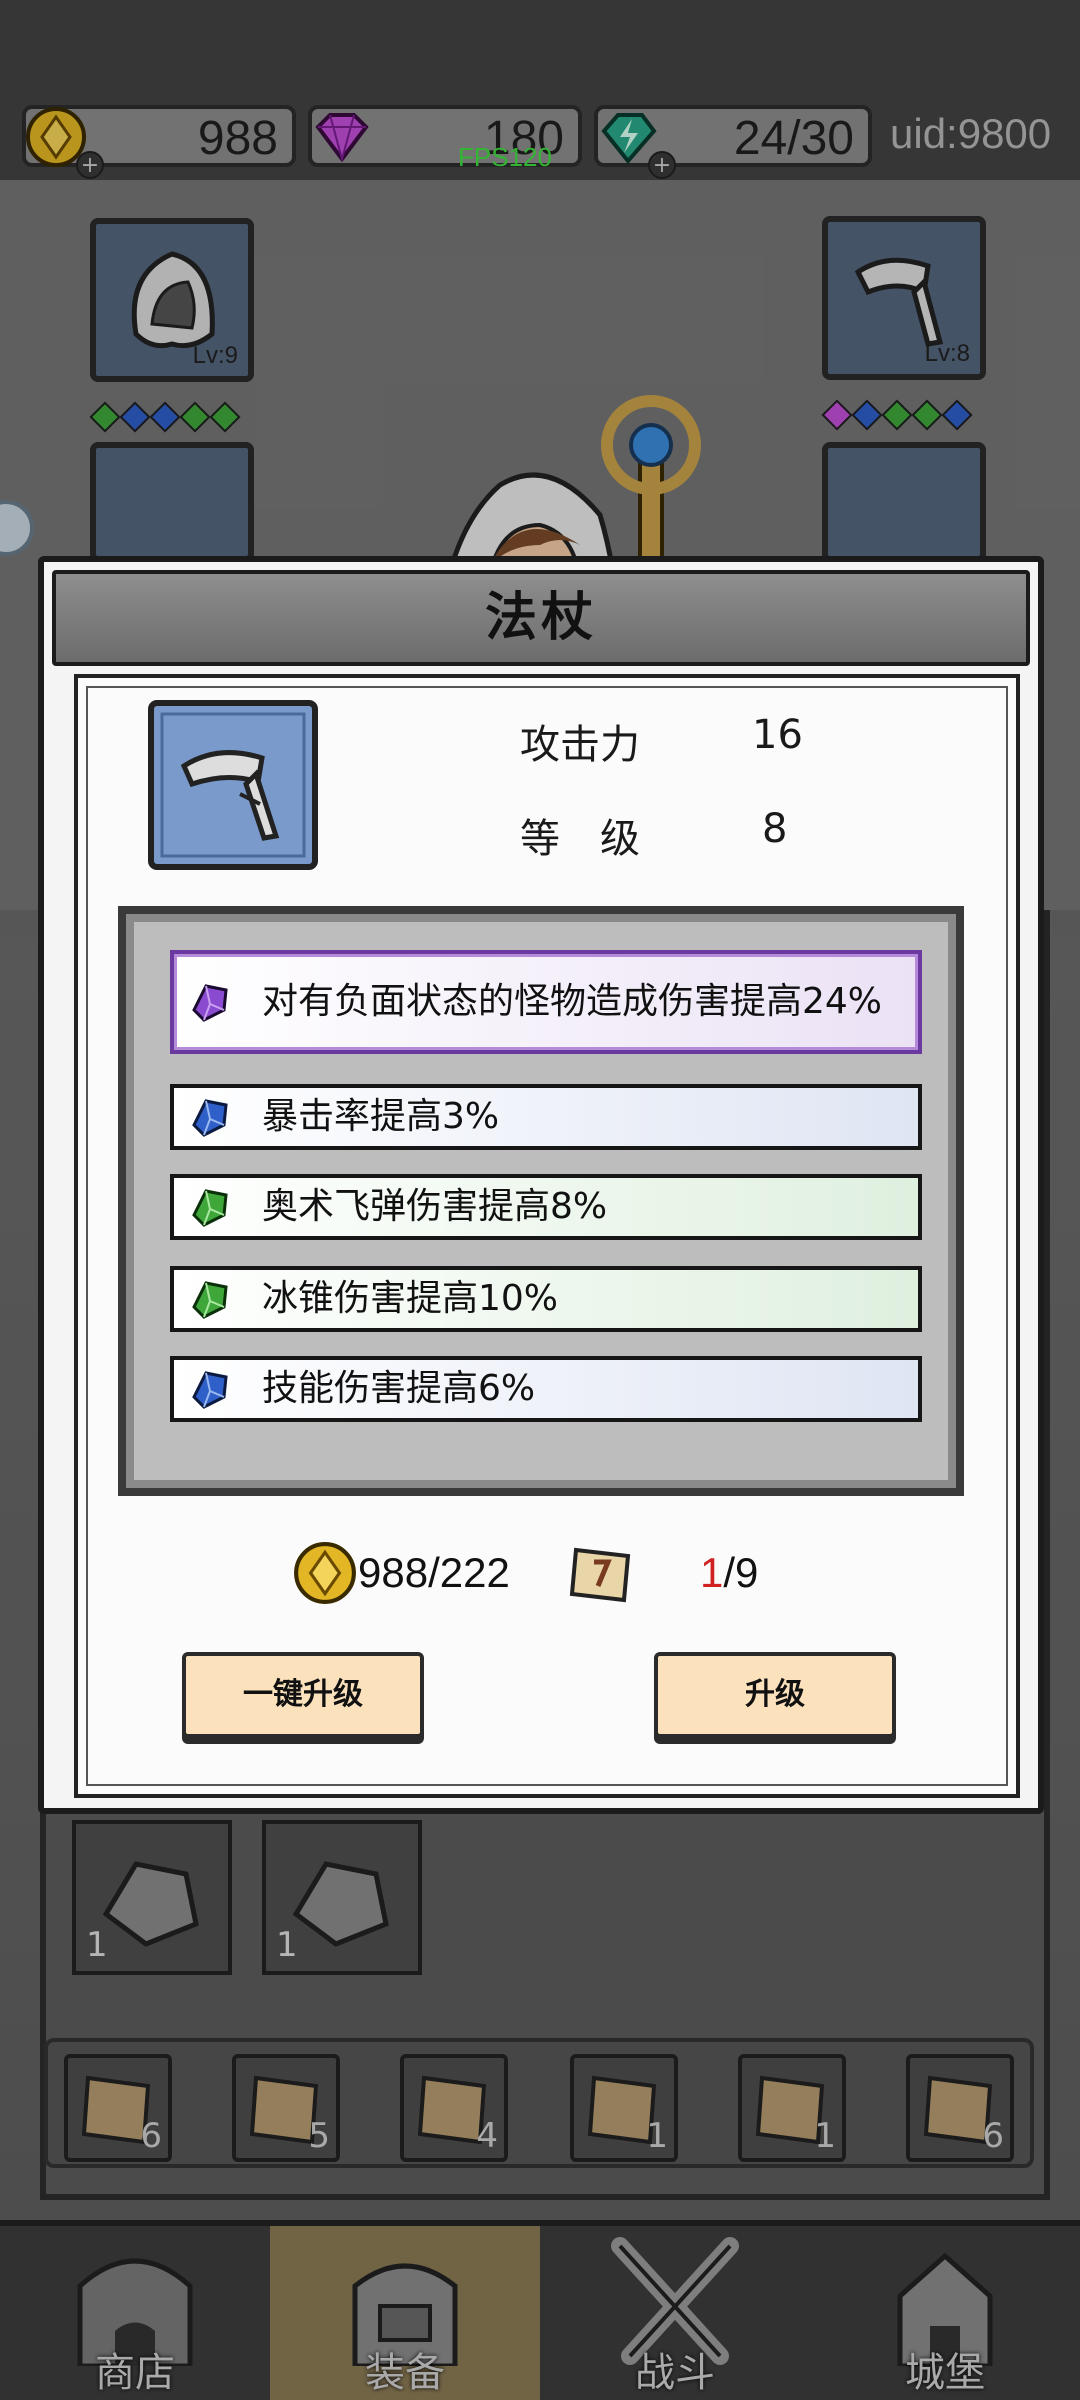  What do you see at coordinates (775, 1695) in the screenshot?
I see `upgrade-button: 升级` at bounding box center [775, 1695].